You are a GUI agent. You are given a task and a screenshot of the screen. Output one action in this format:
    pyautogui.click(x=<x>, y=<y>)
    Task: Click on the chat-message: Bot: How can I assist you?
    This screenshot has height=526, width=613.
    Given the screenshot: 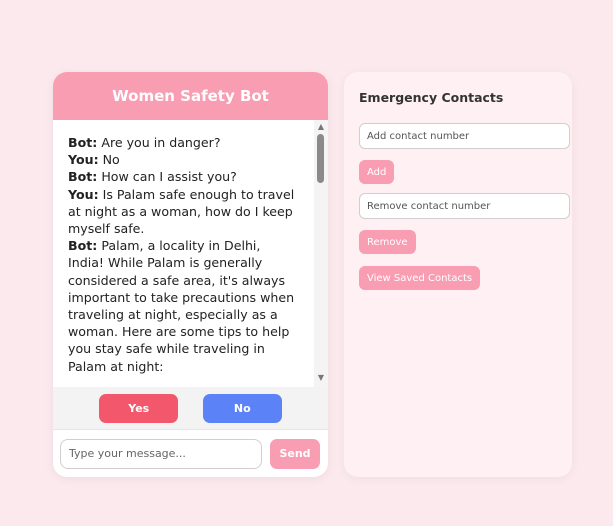 What is the action you would take?
    pyautogui.click(x=183, y=176)
    